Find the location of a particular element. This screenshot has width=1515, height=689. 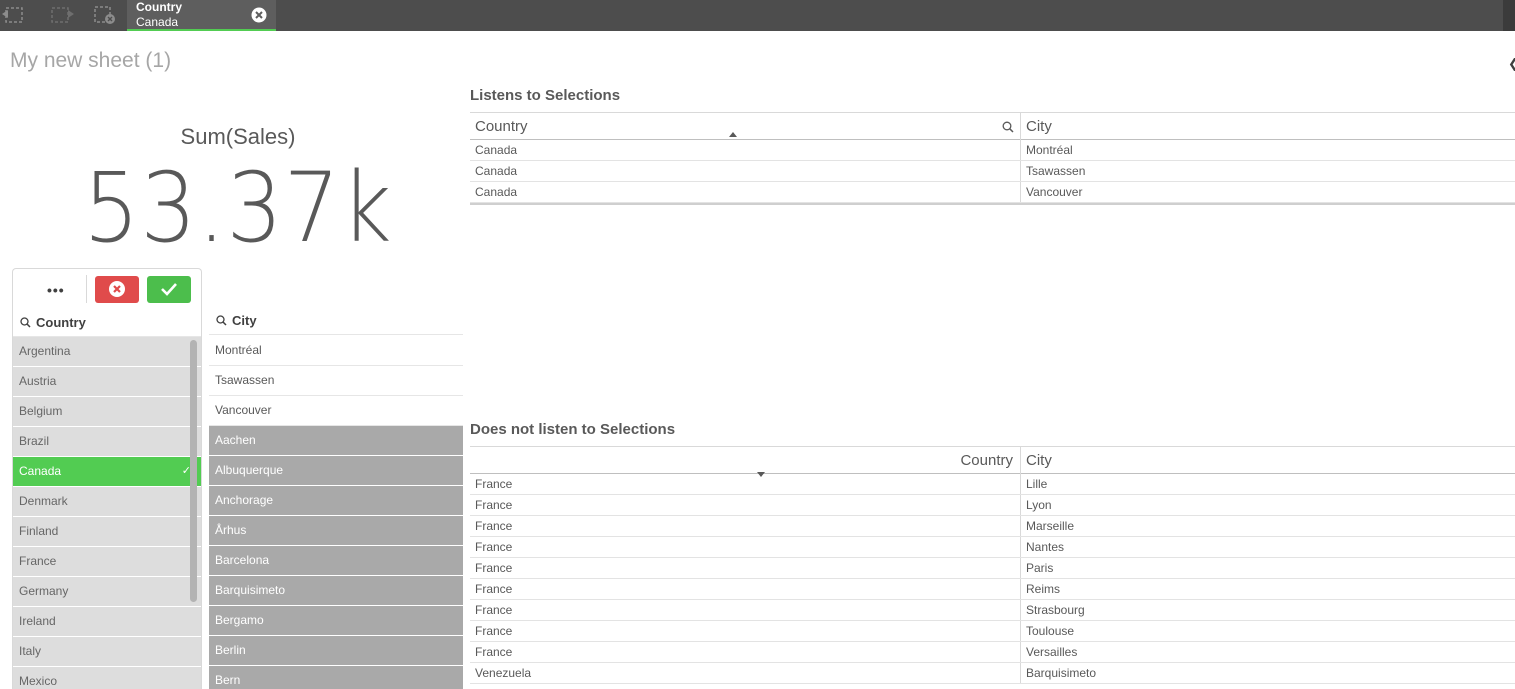

list-item-label: Mexico is located at coordinates (38, 681).